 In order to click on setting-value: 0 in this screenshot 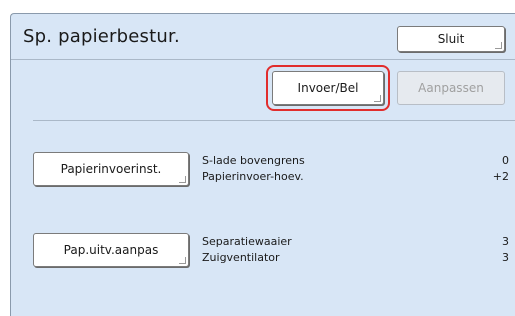, I will do `click(505, 160)`.